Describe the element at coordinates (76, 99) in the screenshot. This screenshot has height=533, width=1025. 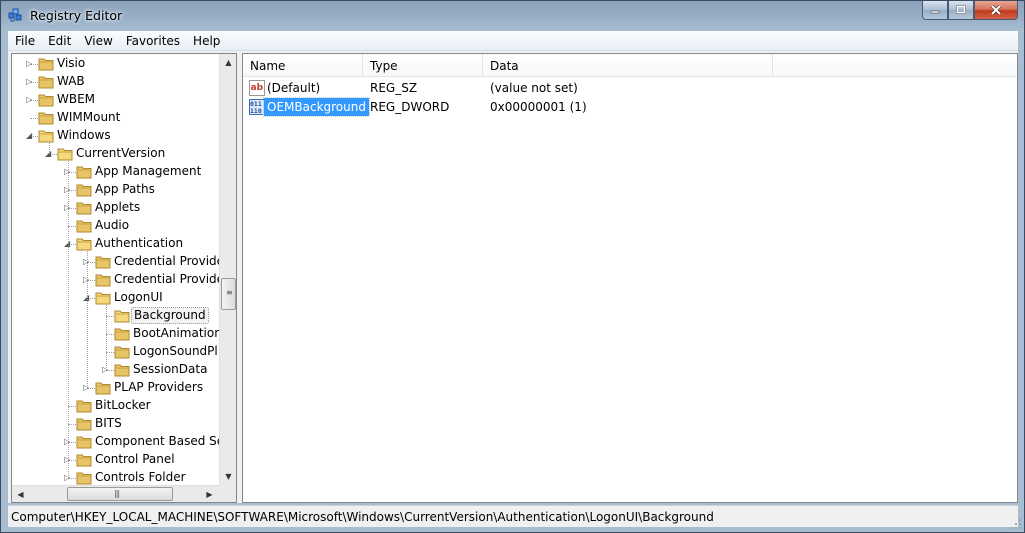
I see `tree-item-label: WBEM` at that location.